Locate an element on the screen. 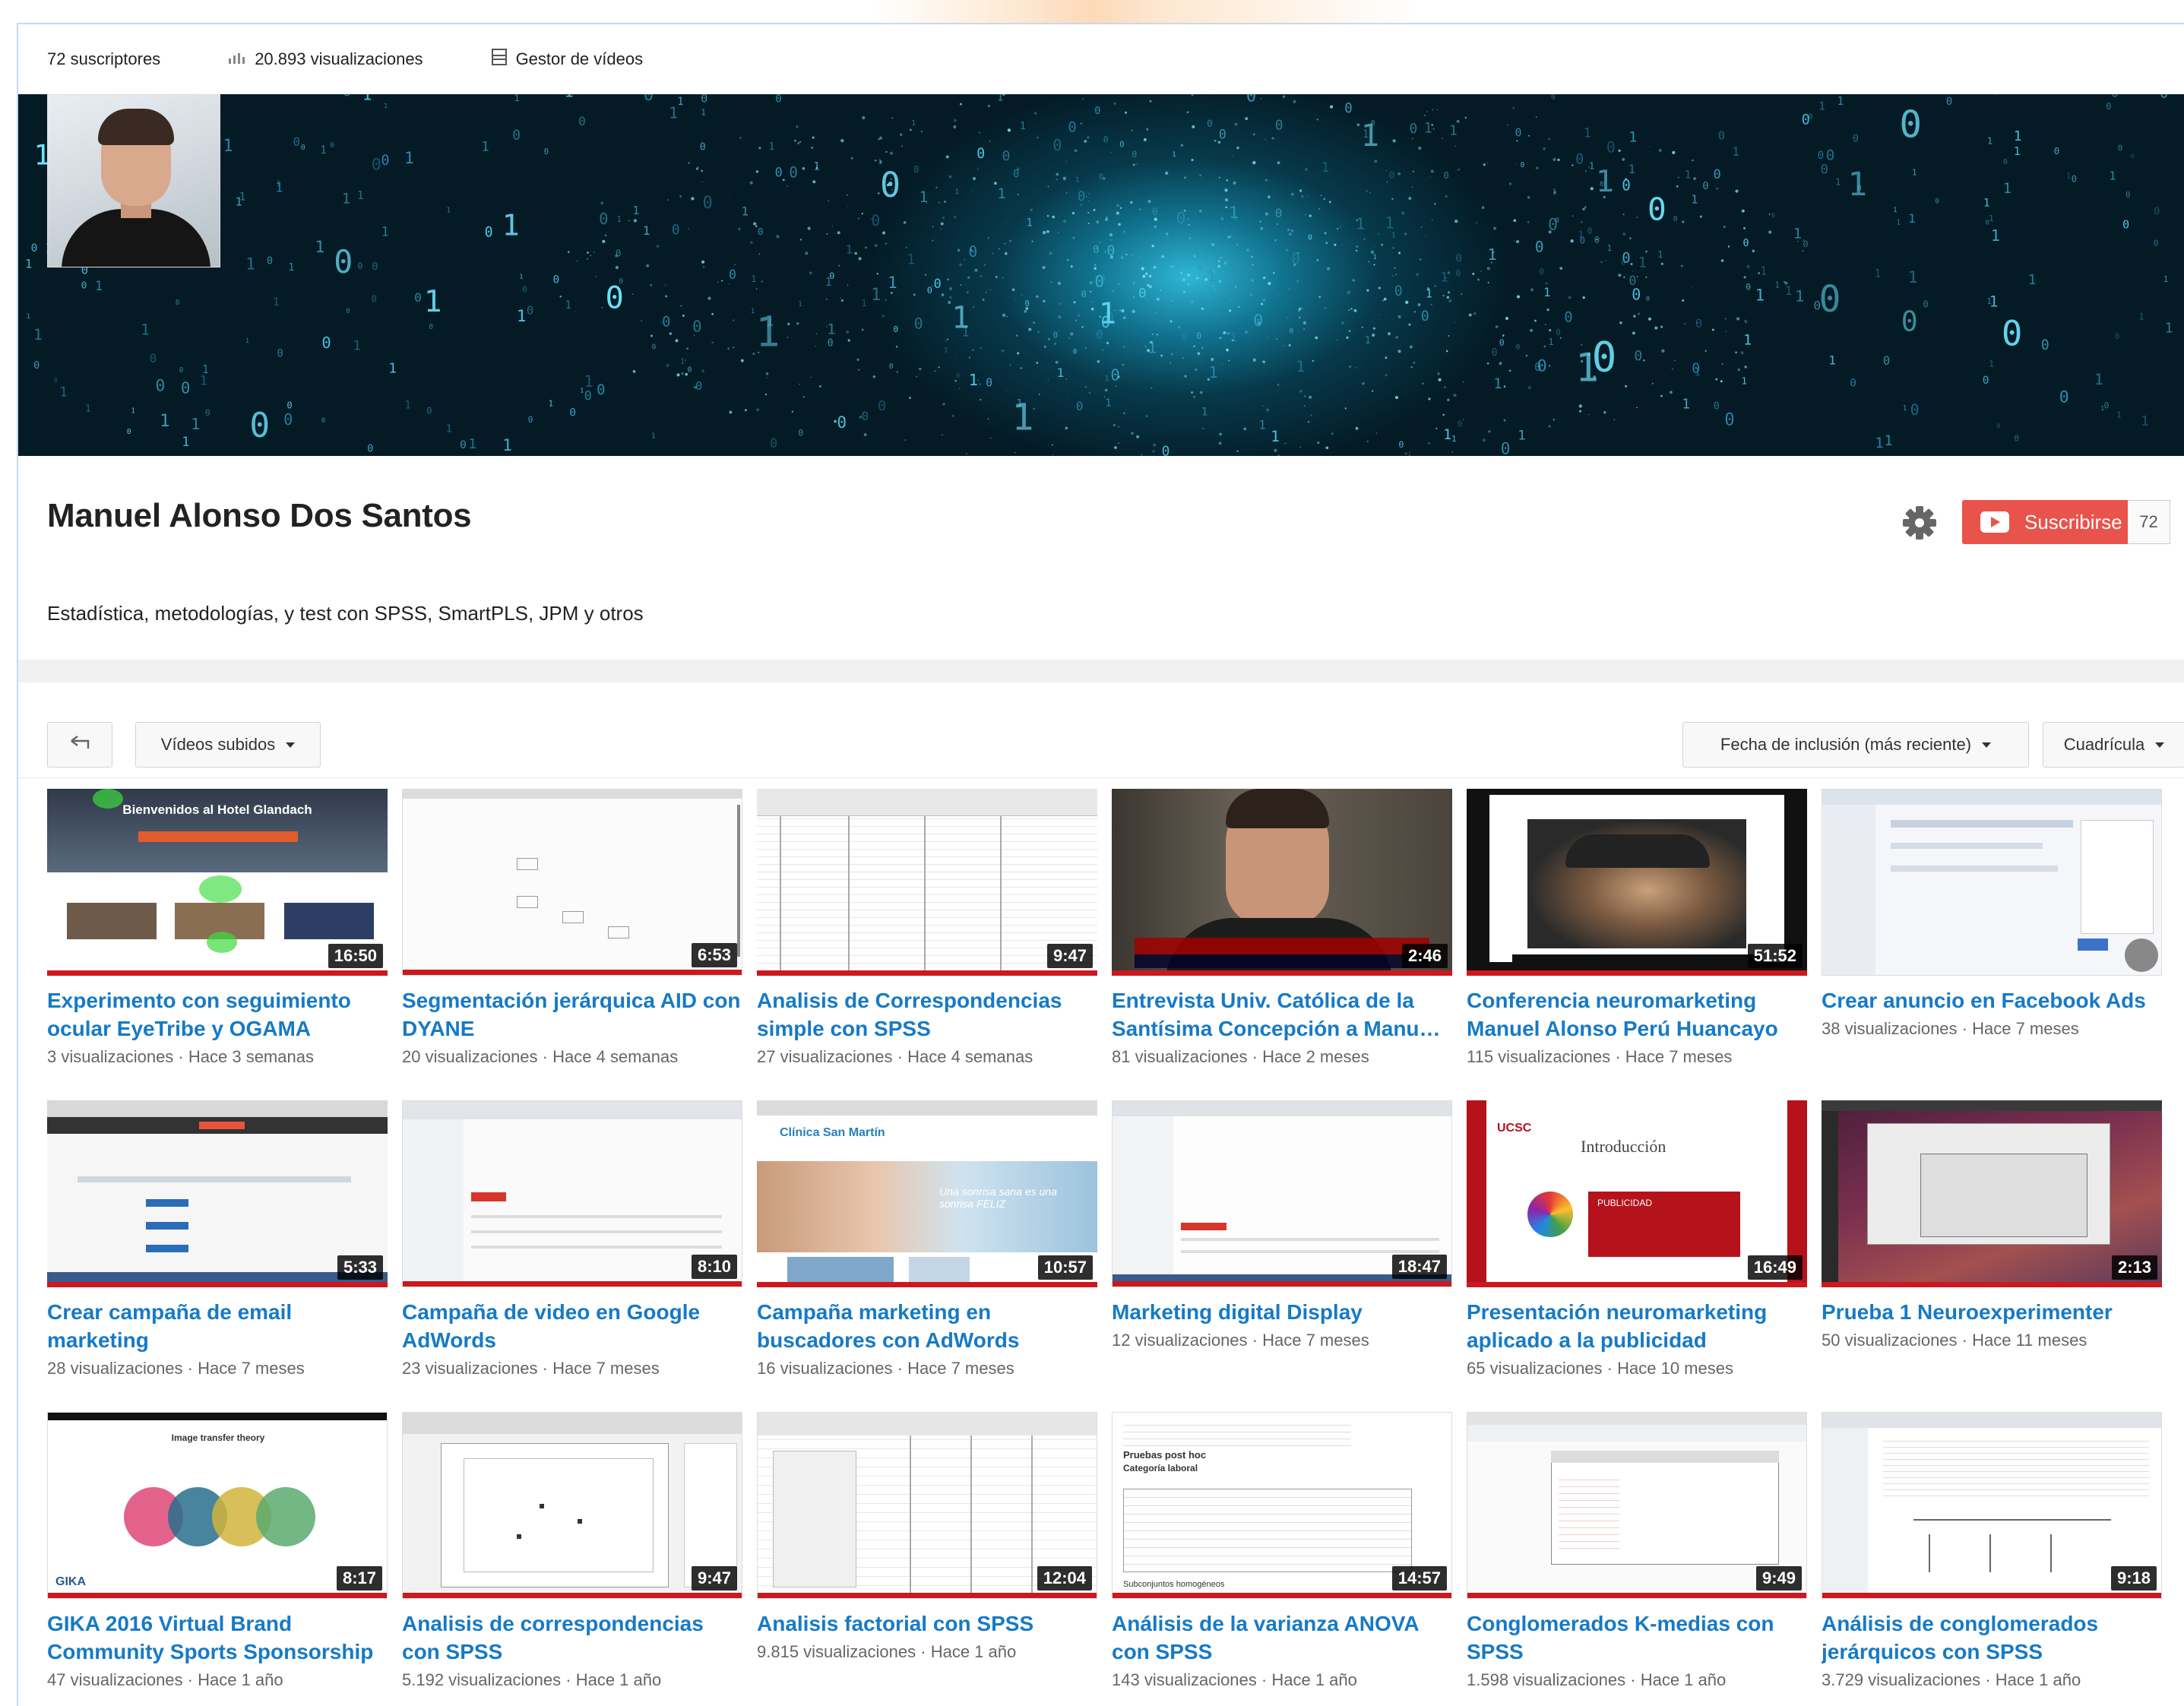 This screenshot has height=1706, width=2184. video-title-link: Conglomerados K-medias con SPSS is located at coordinates (1637, 1638).